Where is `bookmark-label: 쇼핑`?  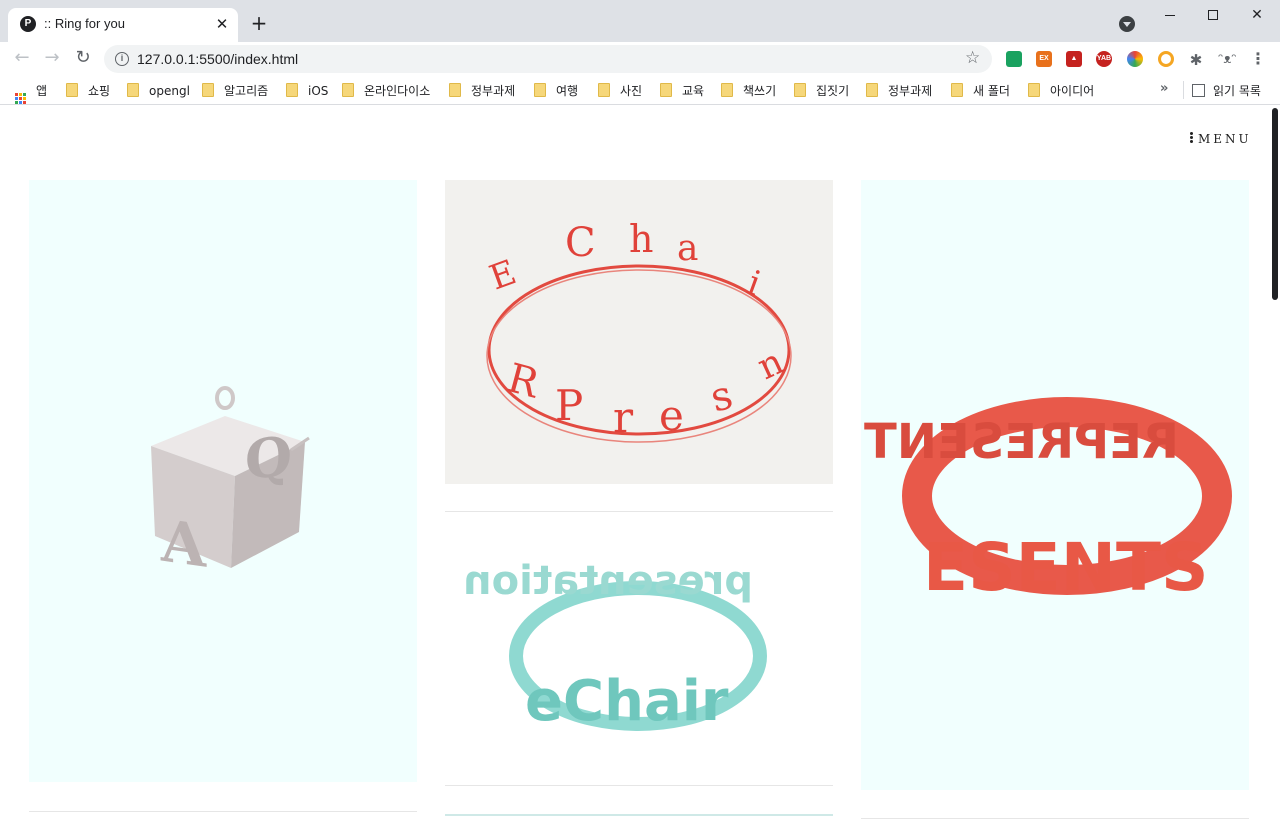 bookmark-label: 쇼핑 is located at coordinates (99, 91).